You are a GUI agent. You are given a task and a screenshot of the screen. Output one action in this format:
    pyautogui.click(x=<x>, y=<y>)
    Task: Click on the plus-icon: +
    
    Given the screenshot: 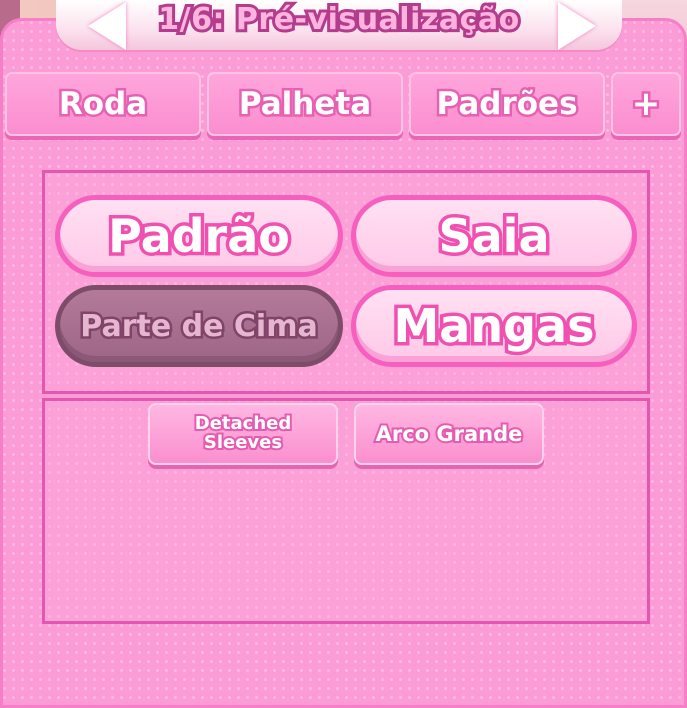 What is the action you would take?
    pyautogui.click(x=645, y=104)
    